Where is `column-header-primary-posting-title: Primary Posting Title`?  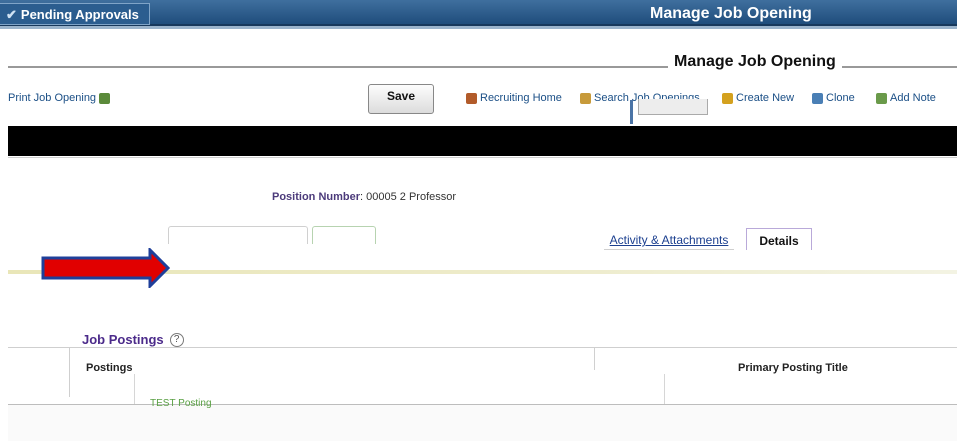 column-header-primary-posting-title: Primary Posting Title is located at coordinates (793, 368).